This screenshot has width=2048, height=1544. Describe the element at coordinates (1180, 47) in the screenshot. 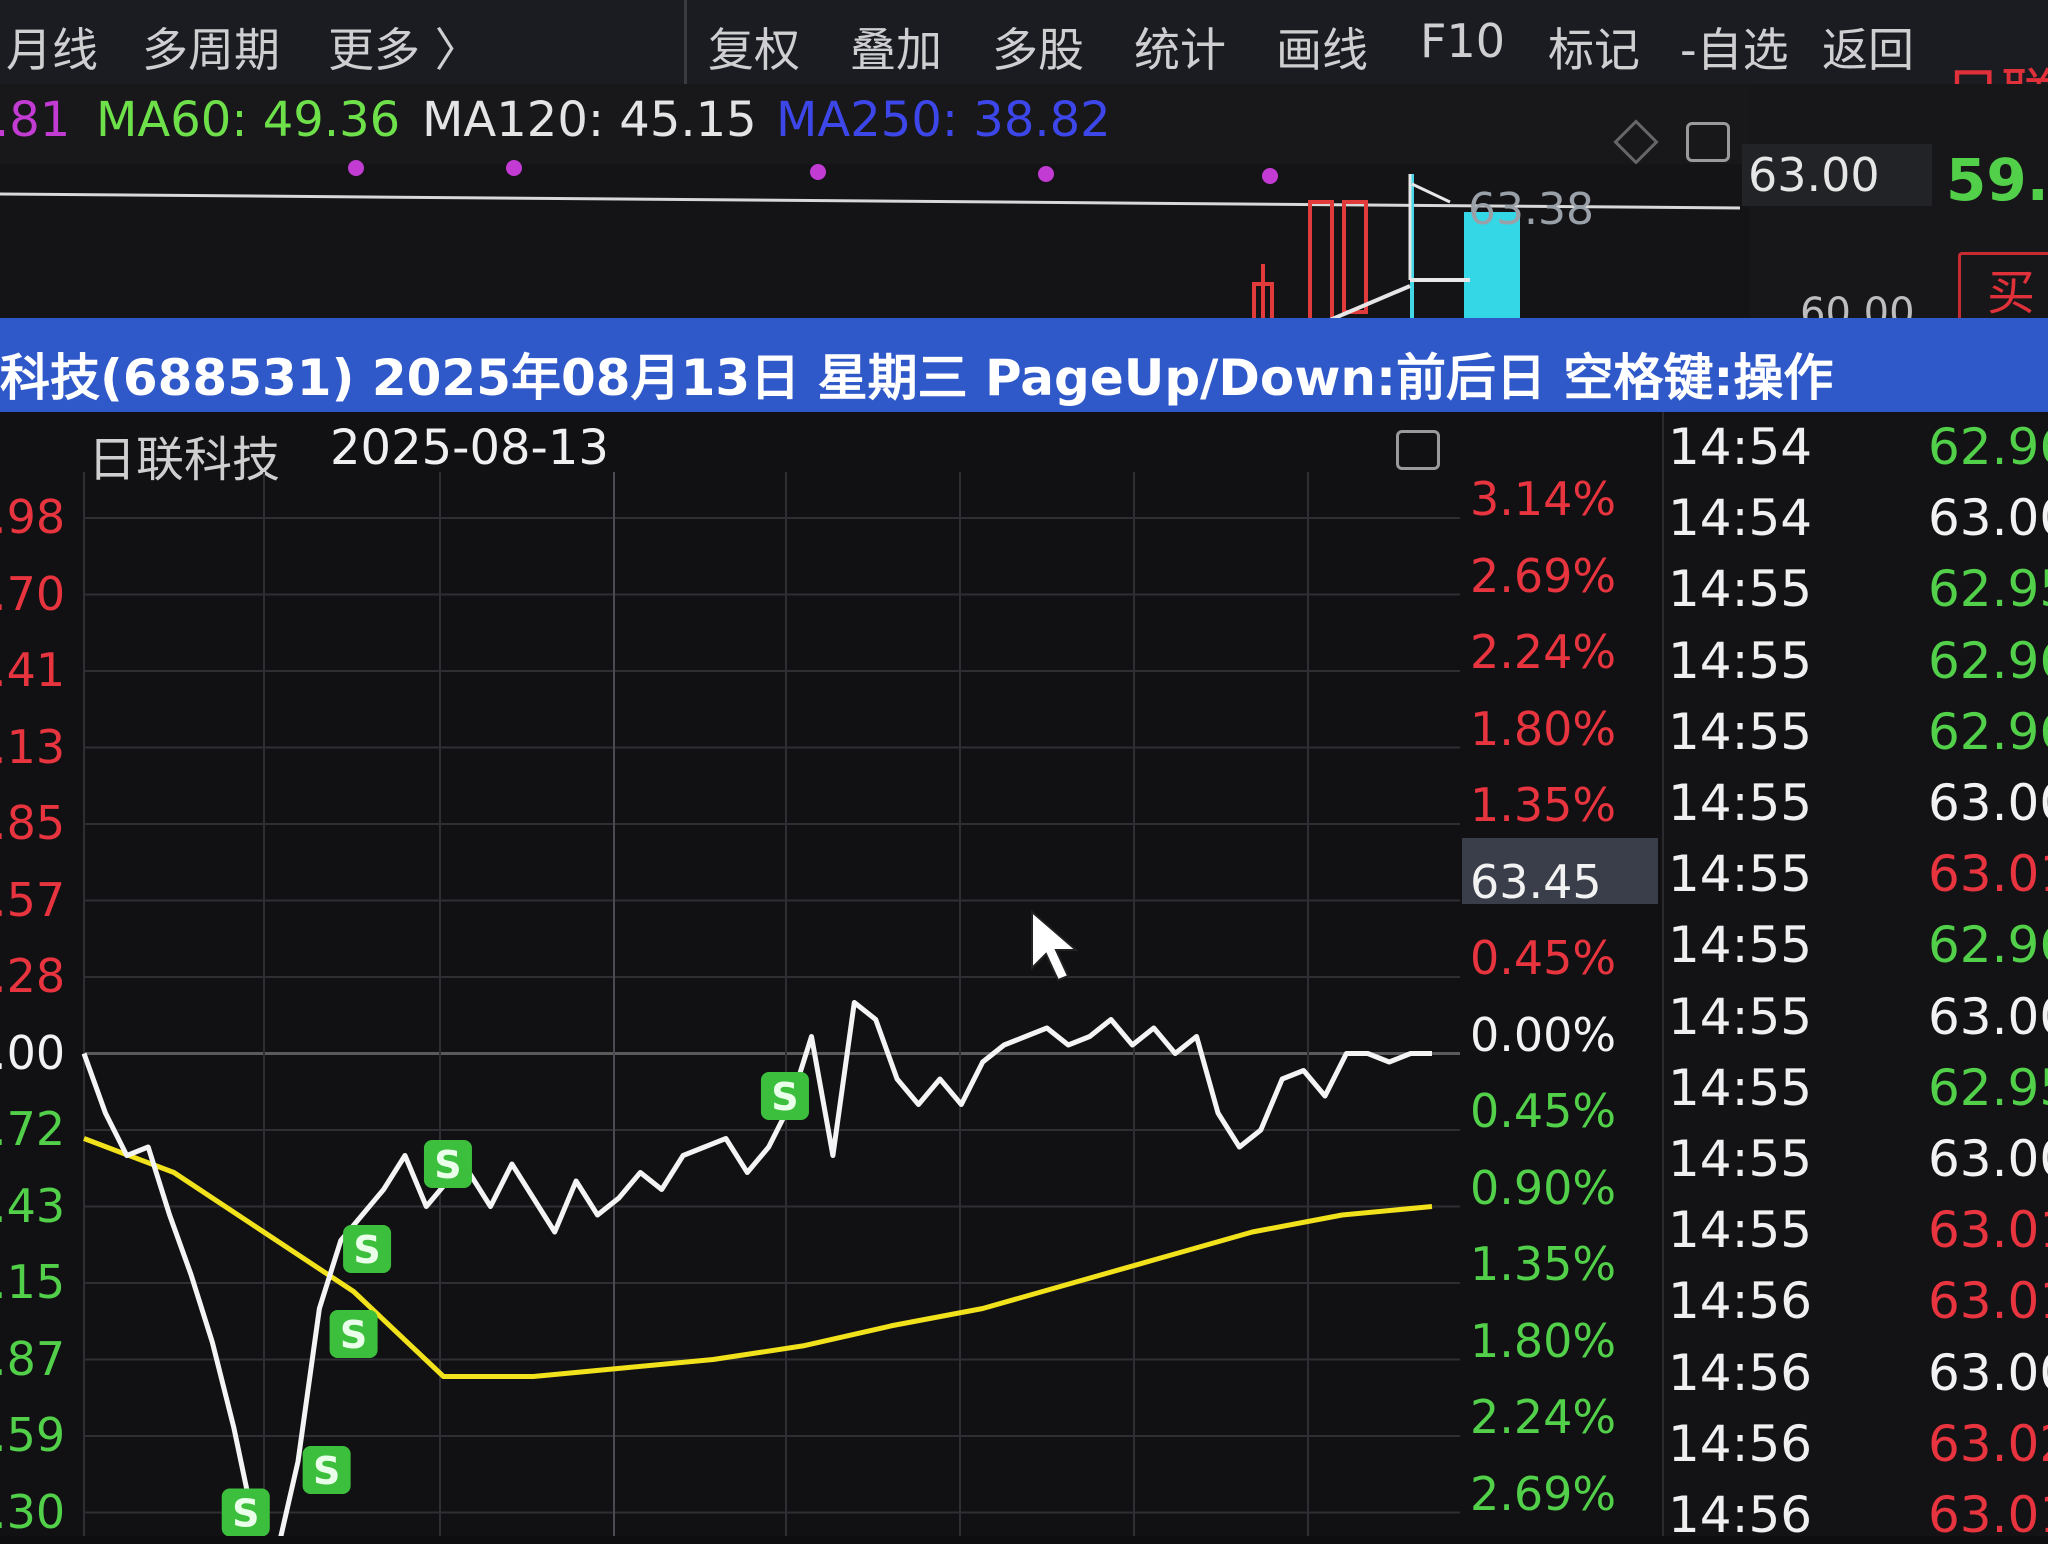

I see `menu-statistics: 统计` at that location.